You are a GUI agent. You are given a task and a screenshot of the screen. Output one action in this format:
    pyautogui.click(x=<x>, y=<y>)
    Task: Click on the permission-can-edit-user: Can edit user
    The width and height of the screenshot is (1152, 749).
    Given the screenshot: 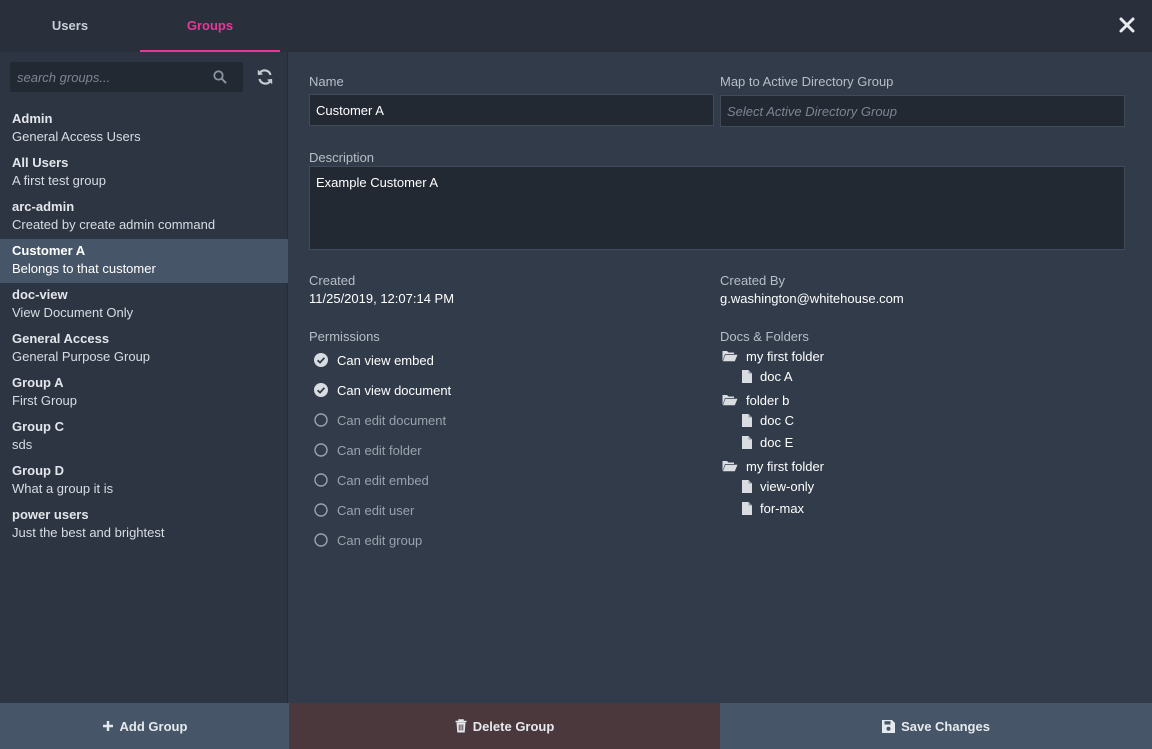 What is the action you would take?
    pyautogui.click(x=364, y=510)
    